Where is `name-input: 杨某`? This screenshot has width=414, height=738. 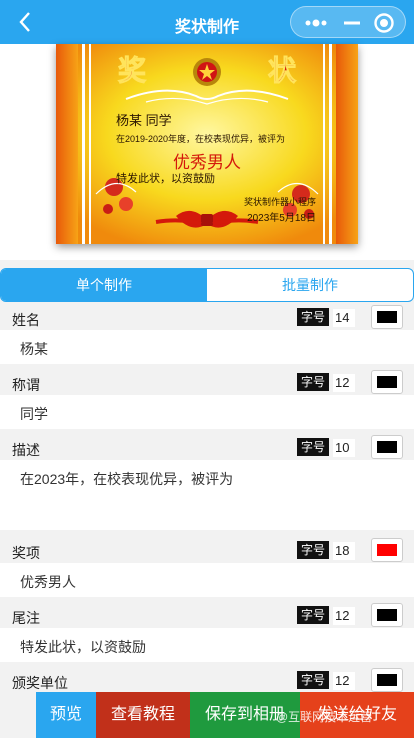
name-input: 杨某 is located at coordinates (207, 347).